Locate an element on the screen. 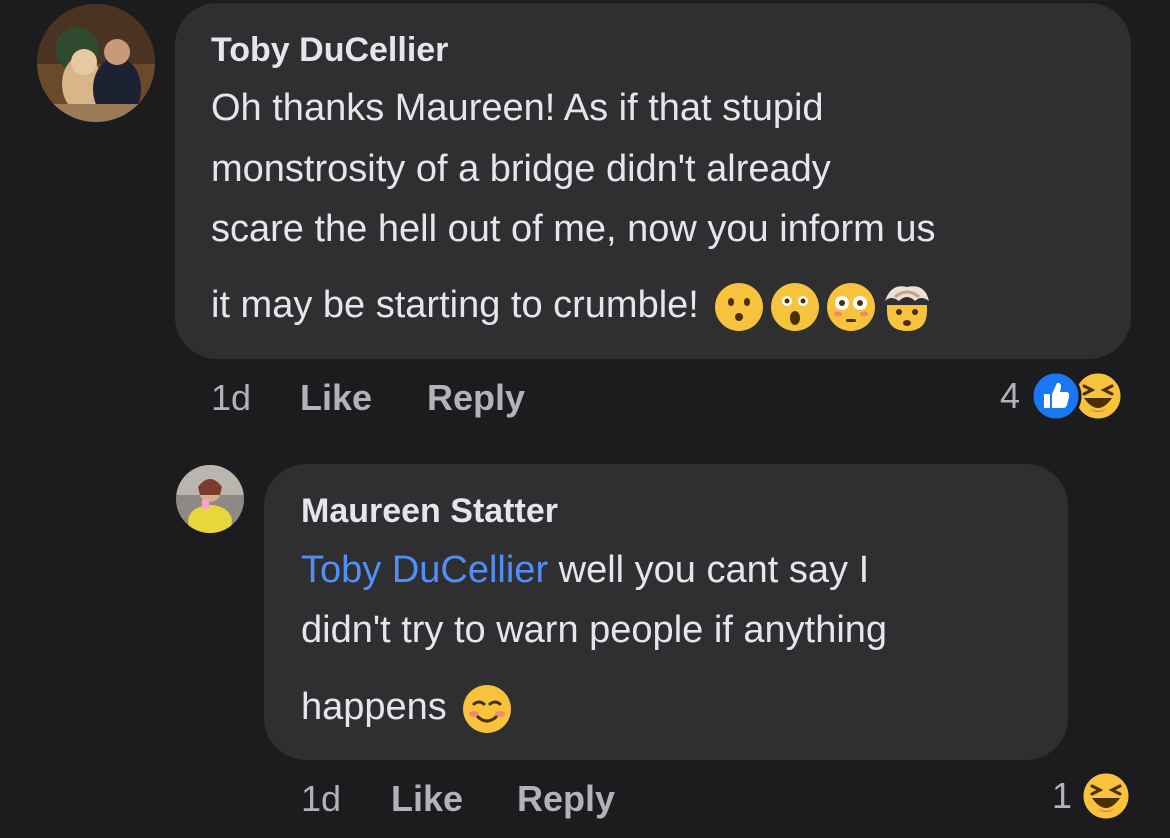 This screenshot has width=1170, height=838. avatar-toby is located at coordinates (96, 63).